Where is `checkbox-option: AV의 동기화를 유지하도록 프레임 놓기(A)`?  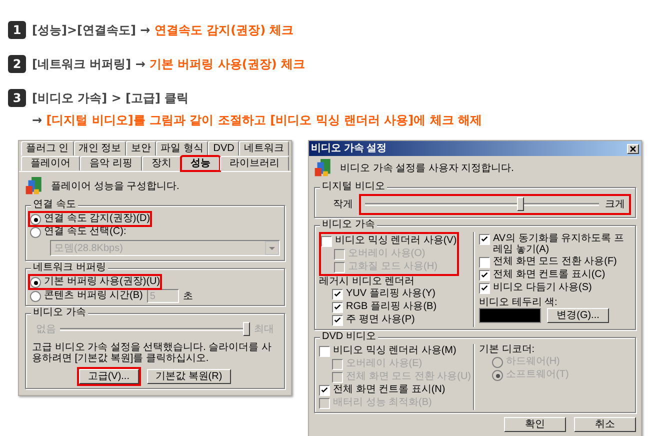
checkbox-option: AV의 동기화를 유지하도록 프레임 놓기(A) is located at coordinates (555, 244).